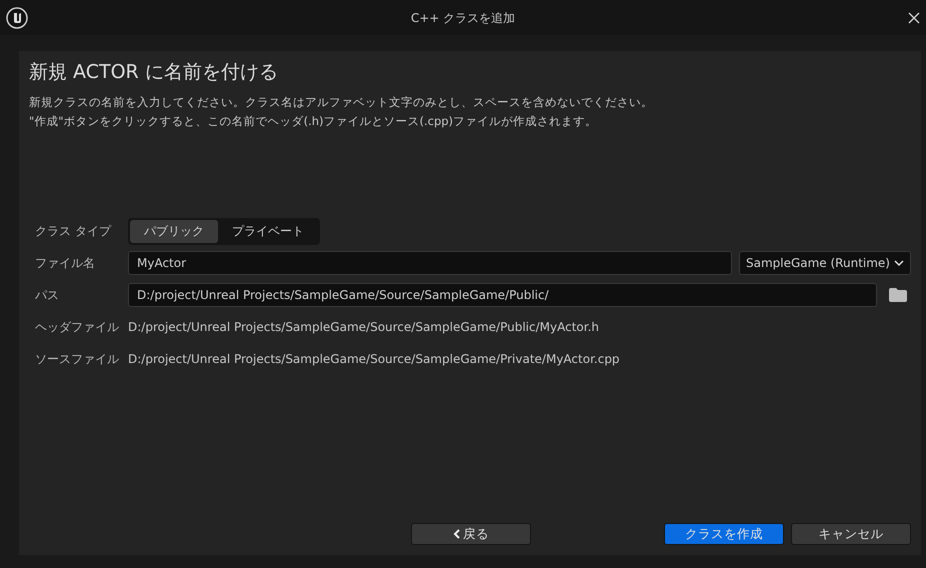 The image size is (926, 568). Describe the element at coordinates (154, 72) in the screenshot. I see `dialog-heading: 新規 ACTOR に名前を付ける` at that location.